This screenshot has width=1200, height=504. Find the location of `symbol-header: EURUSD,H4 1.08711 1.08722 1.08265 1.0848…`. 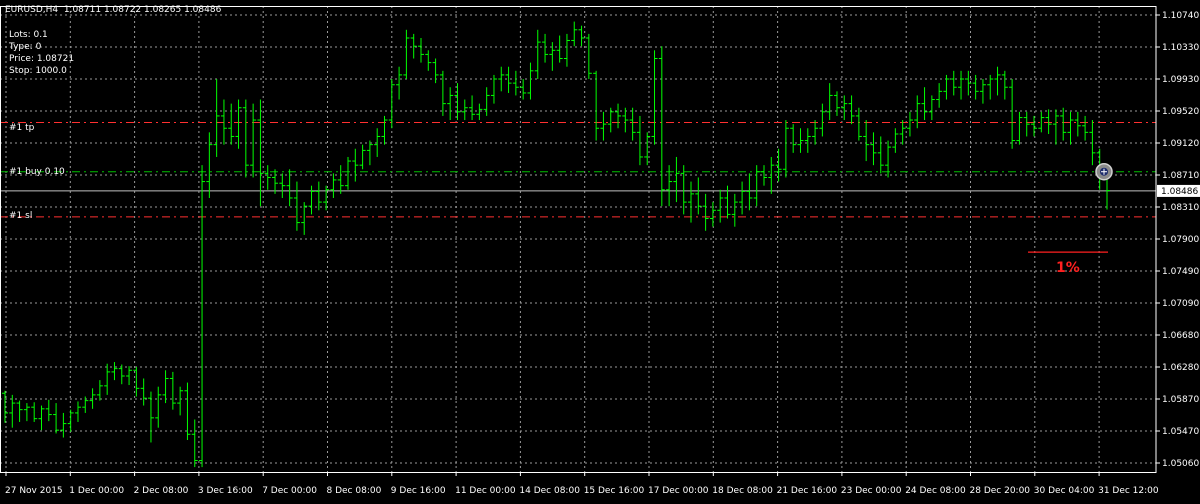

symbol-header: EURUSD,H4 1.08711 1.08722 1.08265 1.0848… is located at coordinates (113, 10).